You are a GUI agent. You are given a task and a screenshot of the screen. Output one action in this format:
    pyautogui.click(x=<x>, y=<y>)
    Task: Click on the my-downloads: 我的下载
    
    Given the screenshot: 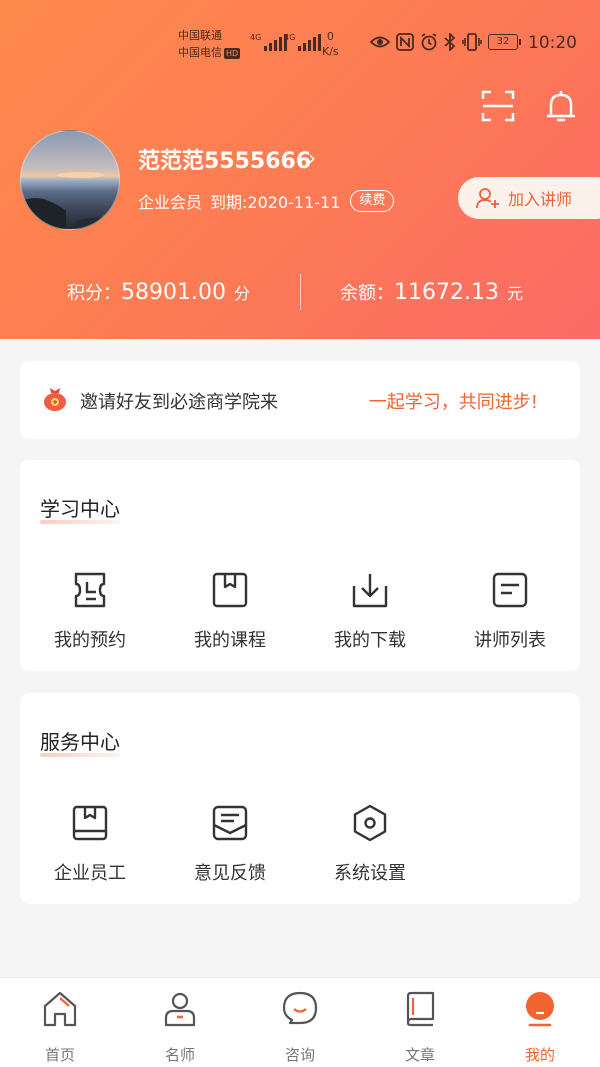 What is the action you would take?
    pyautogui.click(x=370, y=611)
    